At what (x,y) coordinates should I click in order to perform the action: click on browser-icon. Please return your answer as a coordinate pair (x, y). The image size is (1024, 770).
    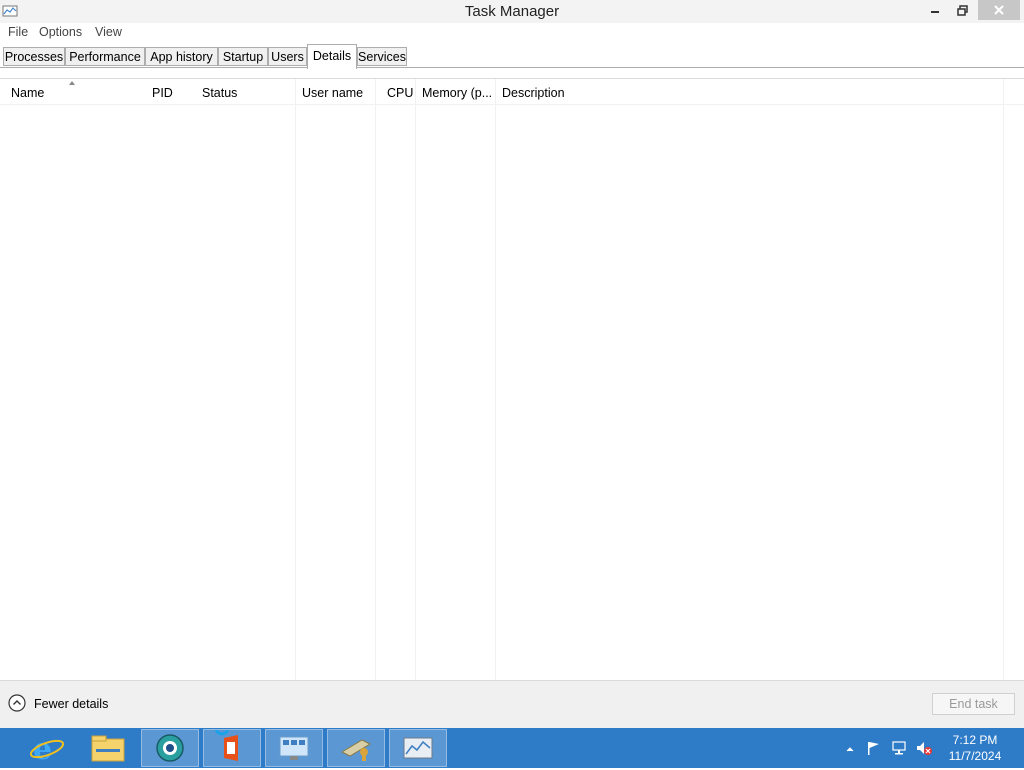
    Looking at the image, I should click on (170, 748).